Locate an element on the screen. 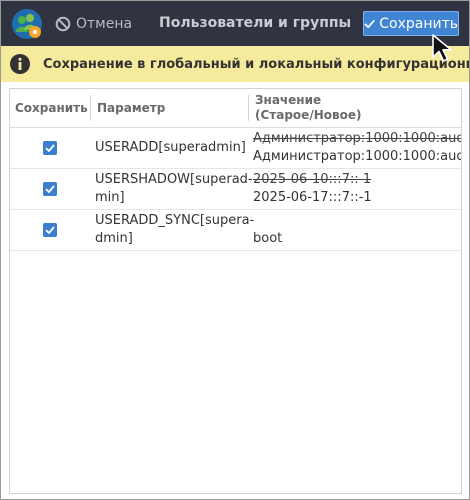 This screenshot has height=500, width=470. header-bar: Отмена Пользователи и группы Сохранить is located at coordinates (235, 23).